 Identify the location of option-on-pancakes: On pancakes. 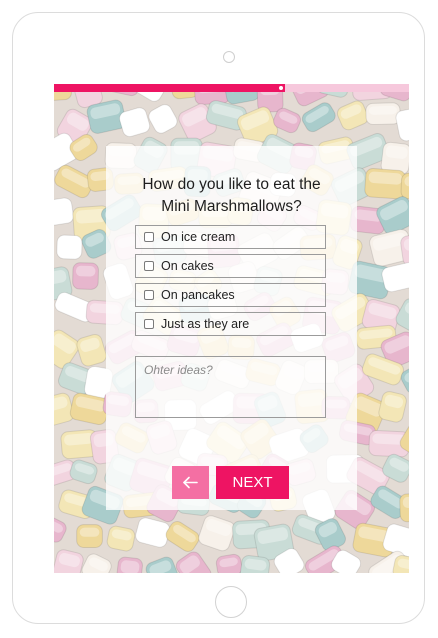
(230, 295).